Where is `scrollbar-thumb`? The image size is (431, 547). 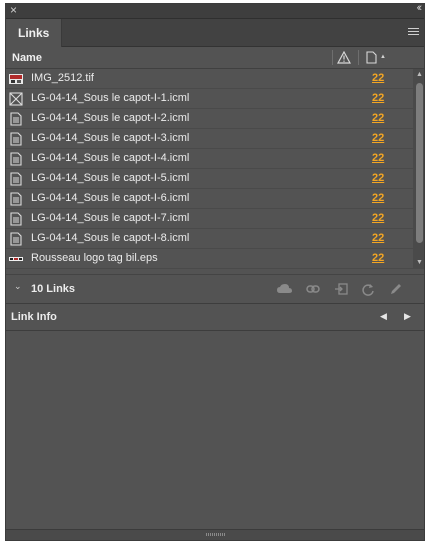
scrollbar-thumb is located at coordinates (419, 163).